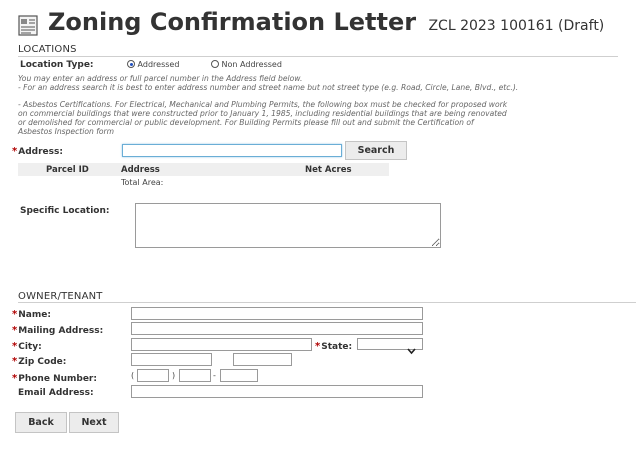 This screenshot has height=466, width=636. I want to click on phone-dash: -, so click(214, 375).